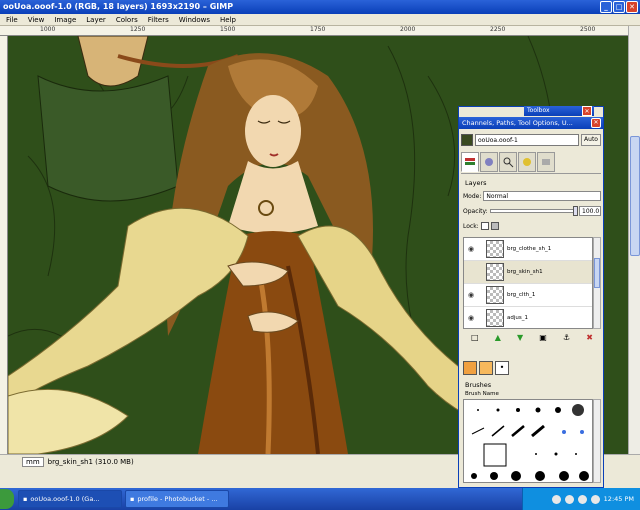 The width and height of the screenshot is (640, 510). Describe the element at coordinates (527, 140) in the screenshot. I see `image-select-dropdown: ooUoa.ooof-1` at that location.